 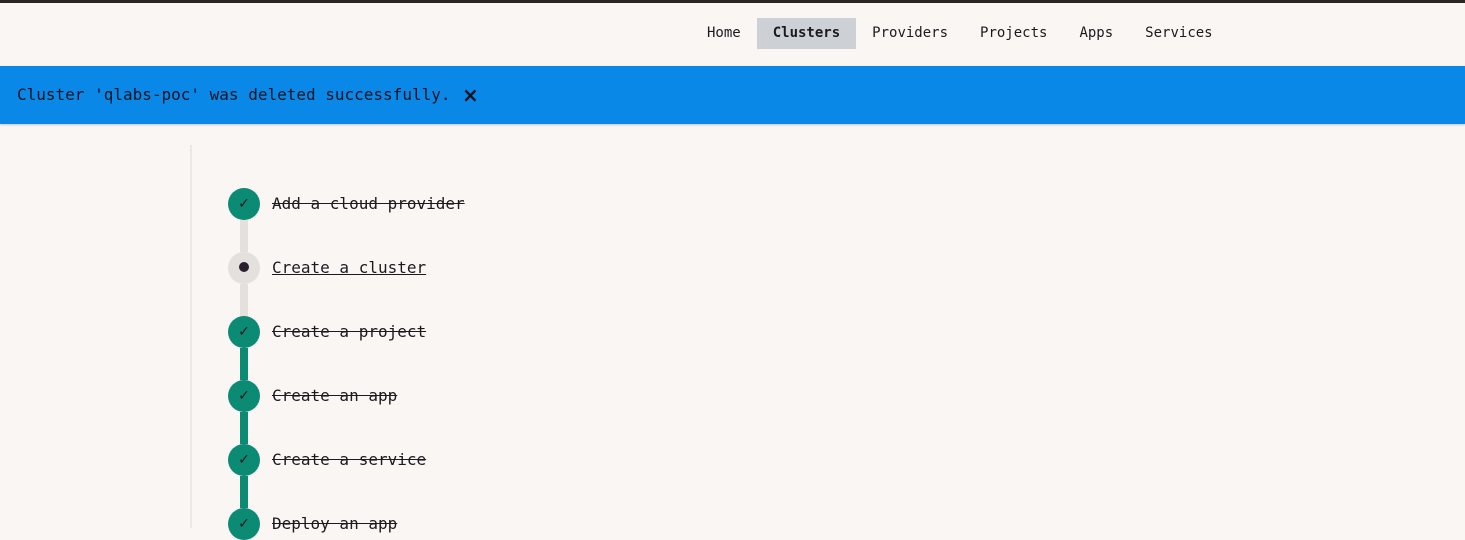 I want to click on nav-item-apps: Apps, so click(x=1096, y=33).